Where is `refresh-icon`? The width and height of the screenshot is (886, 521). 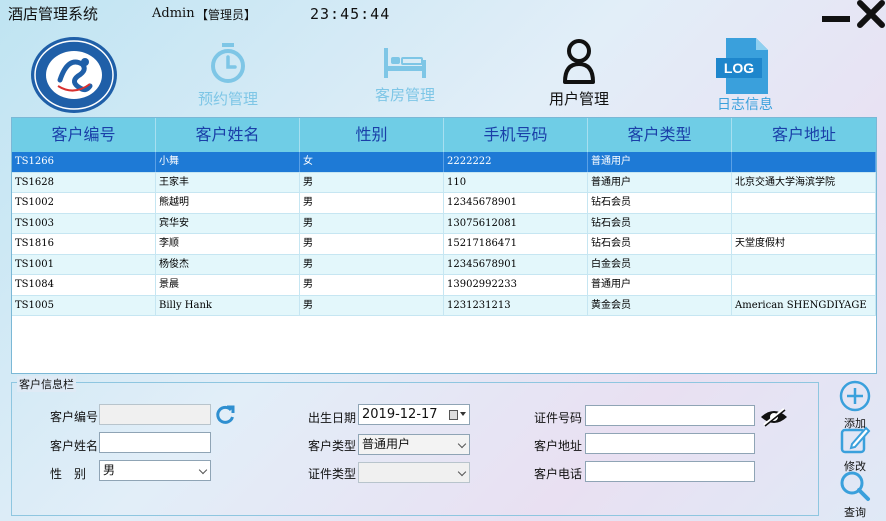
refresh-icon is located at coordinates (225, 414).